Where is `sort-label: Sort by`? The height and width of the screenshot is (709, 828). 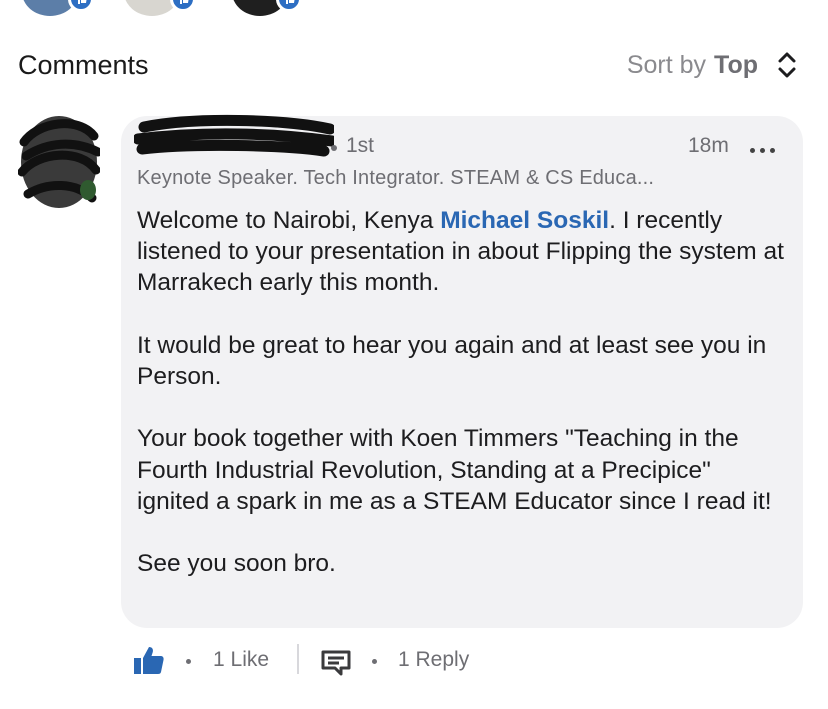
sort-label: Sort by is located at coordinates (666, 64).